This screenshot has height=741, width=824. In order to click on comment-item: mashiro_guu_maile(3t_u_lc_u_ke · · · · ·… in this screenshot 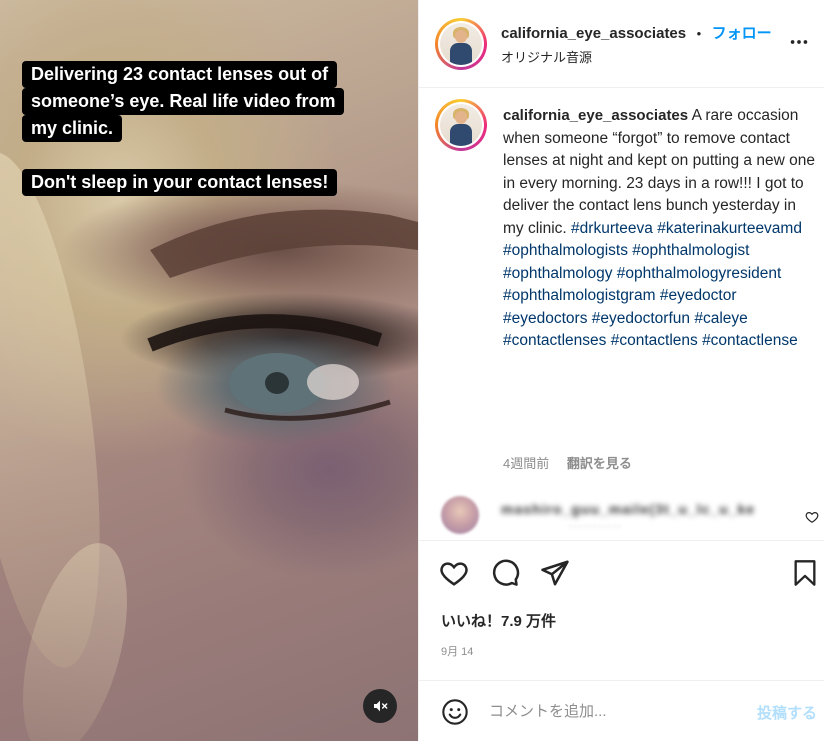, I will do `click(621, 514)`.